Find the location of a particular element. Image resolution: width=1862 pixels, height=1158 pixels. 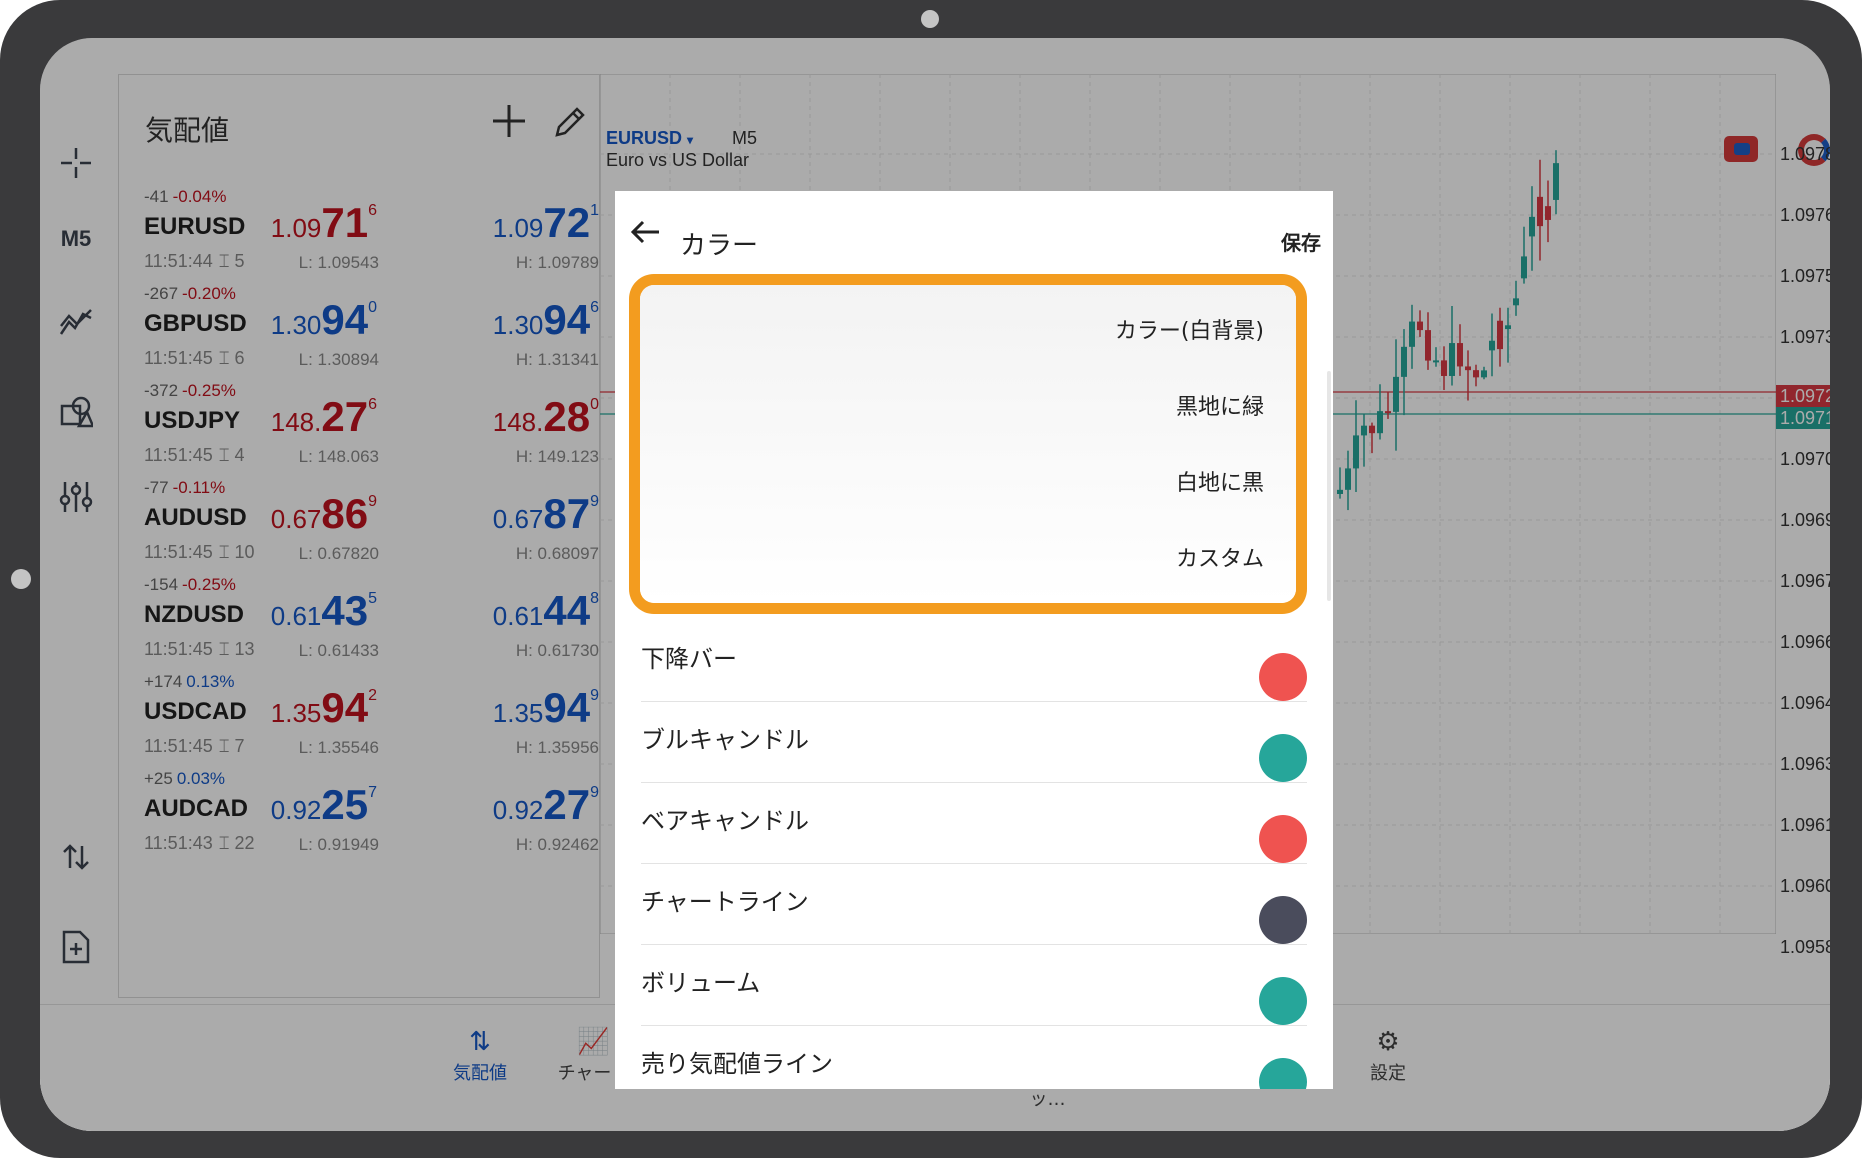

quote-time: 11:51:45 ⌶ 10 is located at coordinates (199, 552).